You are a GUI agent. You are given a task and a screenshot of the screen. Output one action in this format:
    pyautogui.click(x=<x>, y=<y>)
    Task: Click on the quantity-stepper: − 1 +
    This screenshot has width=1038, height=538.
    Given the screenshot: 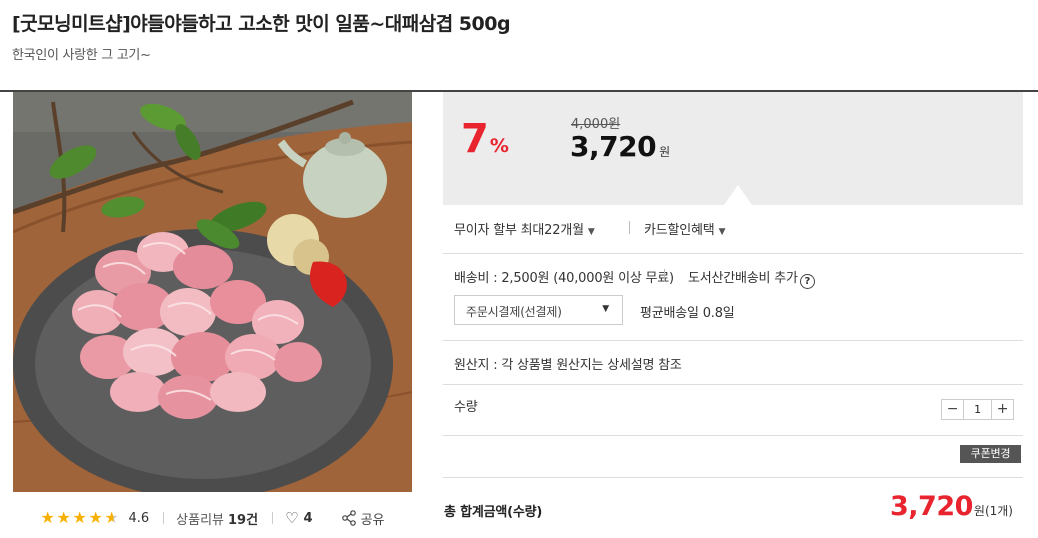 What is the action you would take?
    pyautogui.click(x=977, y=409)
    